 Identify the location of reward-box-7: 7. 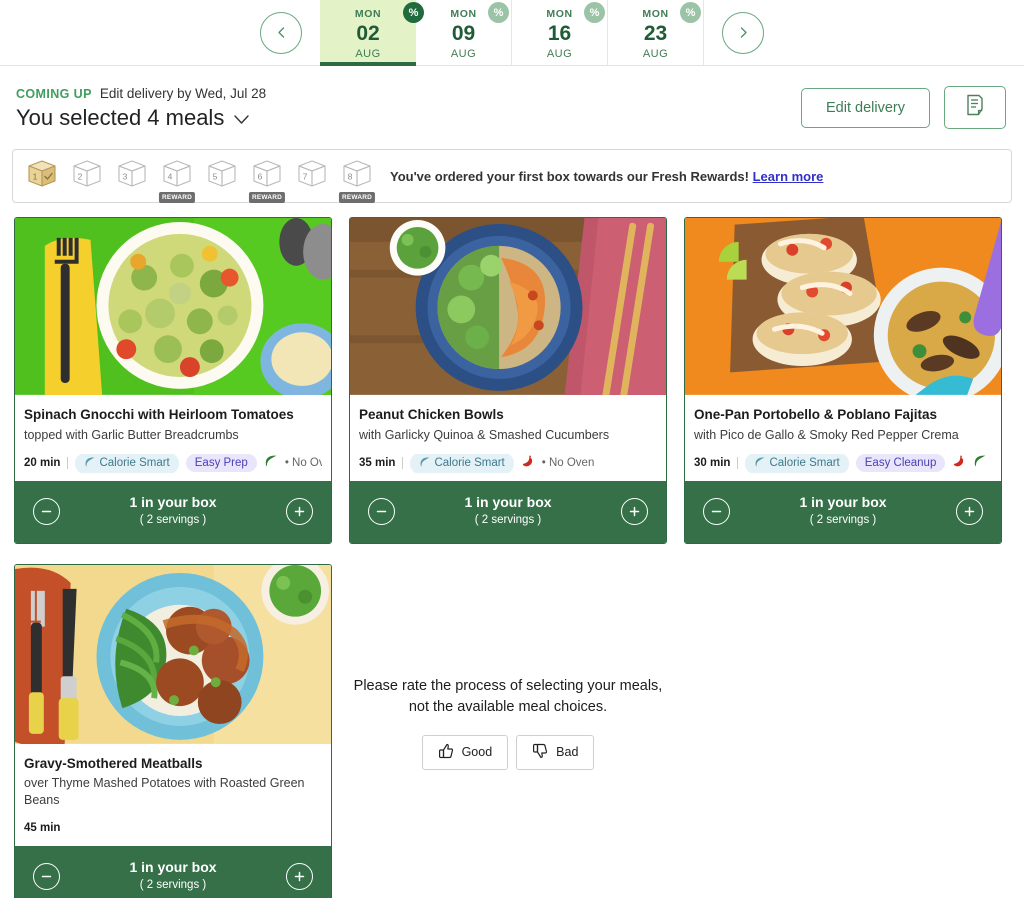
(312, 176).